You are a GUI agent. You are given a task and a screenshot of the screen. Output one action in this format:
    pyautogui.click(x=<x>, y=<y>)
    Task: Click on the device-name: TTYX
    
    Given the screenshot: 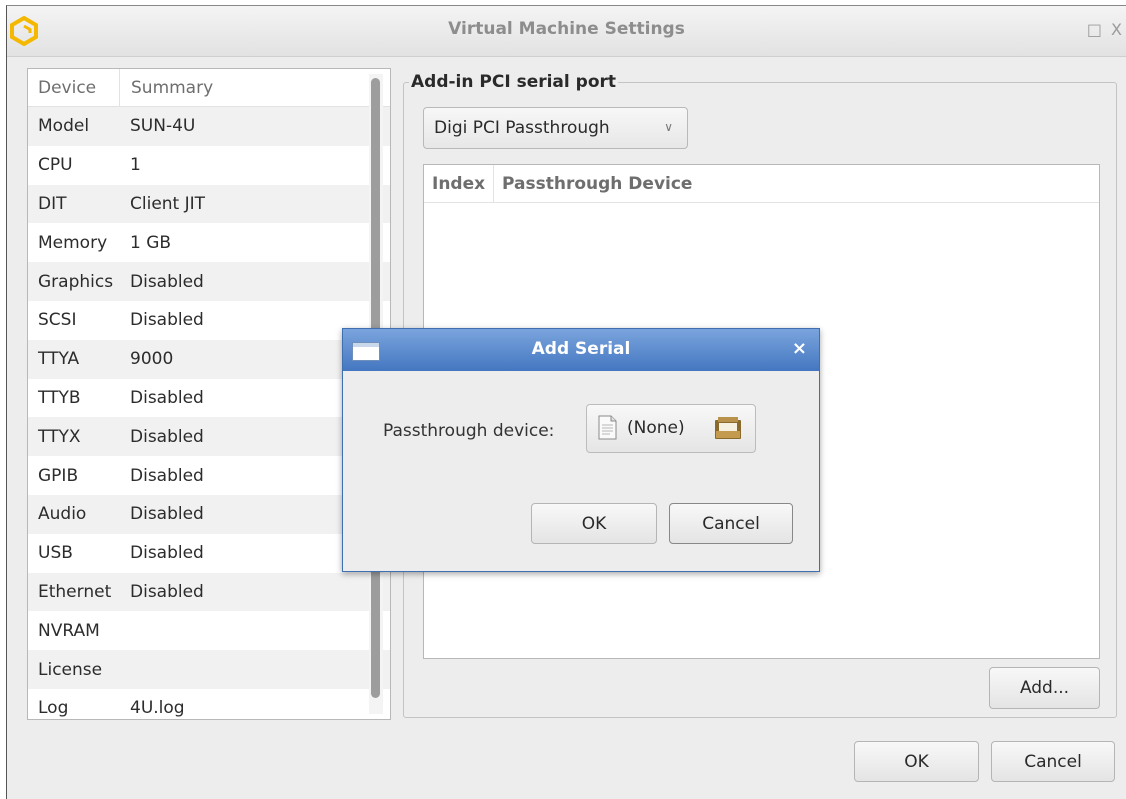 What is the action you would take?
    pyautogui.click(x=59, y=436)
    